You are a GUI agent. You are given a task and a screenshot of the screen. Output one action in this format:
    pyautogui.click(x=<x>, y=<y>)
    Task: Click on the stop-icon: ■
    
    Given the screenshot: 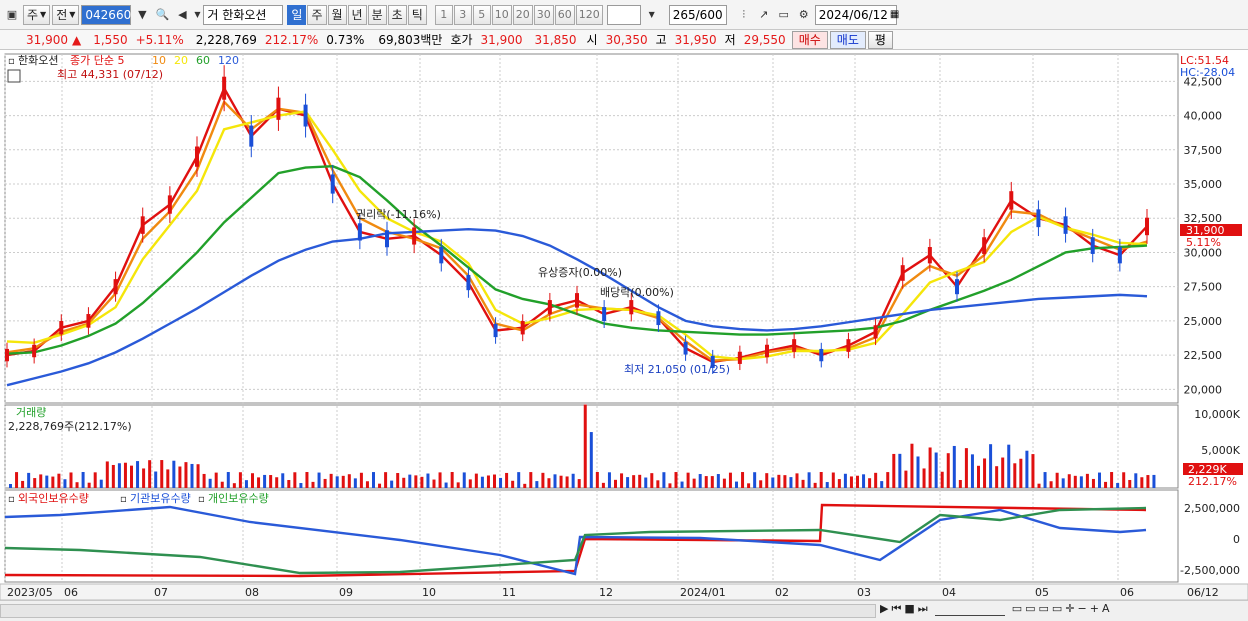 What is the action you would take?
    pyautogui.click(x=909, y=609)
    